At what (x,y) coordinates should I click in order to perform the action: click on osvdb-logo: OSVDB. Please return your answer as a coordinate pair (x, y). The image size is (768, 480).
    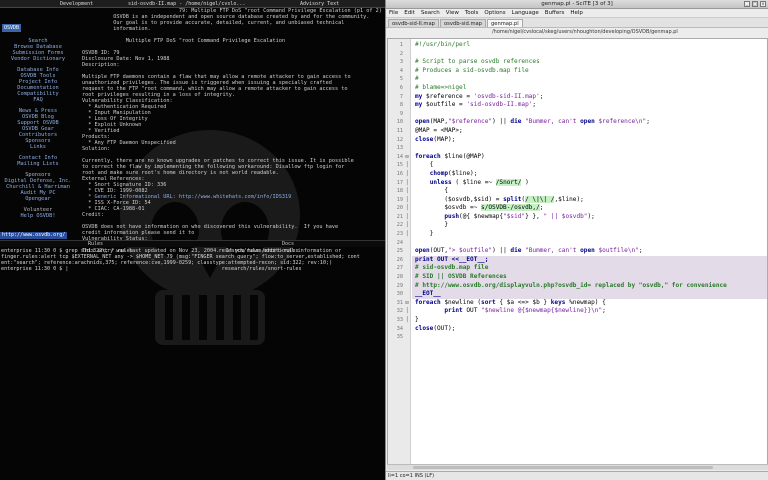
    Looking at the image, I should click on (12, 28).